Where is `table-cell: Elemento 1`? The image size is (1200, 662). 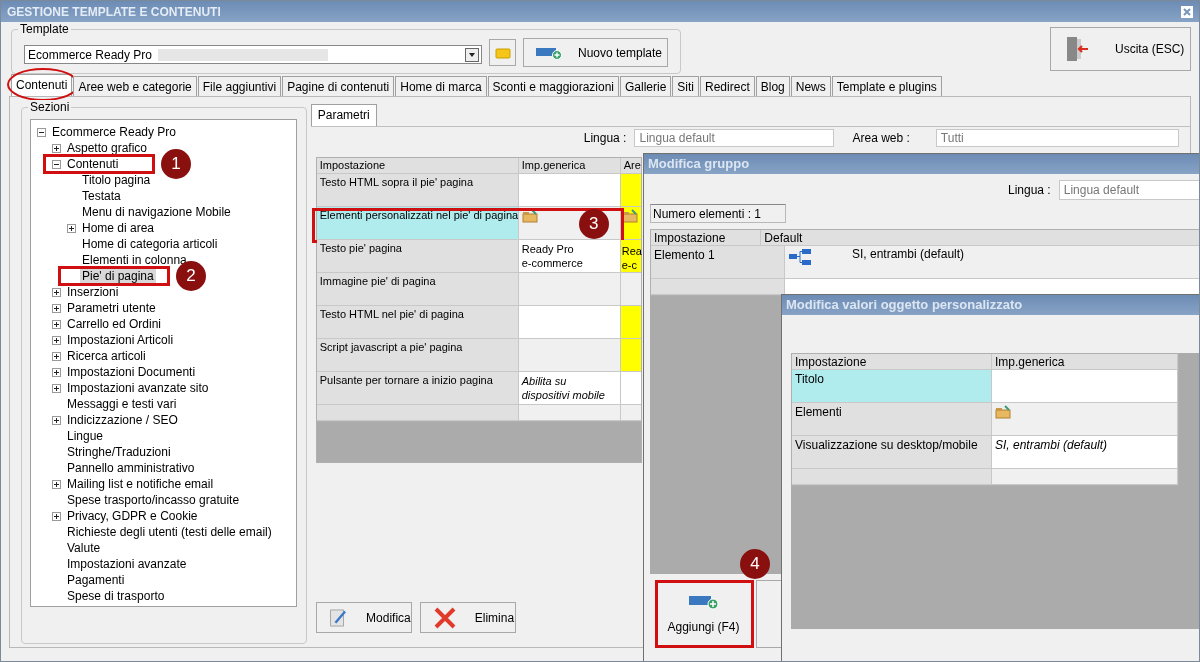
table-cell: Elemento 1 is located at coordinates (718, 262).